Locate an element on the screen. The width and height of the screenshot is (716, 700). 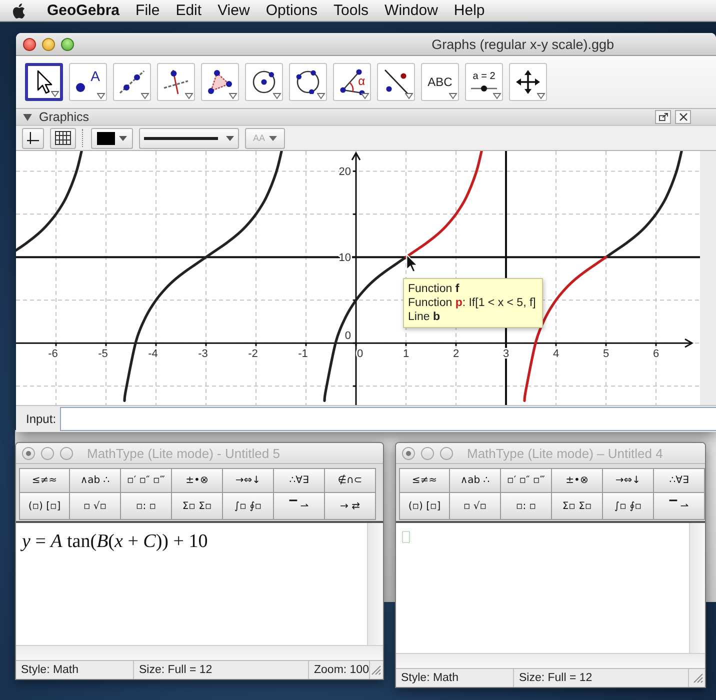
arrow-cursor-icon is located at coordinates (45, 82).